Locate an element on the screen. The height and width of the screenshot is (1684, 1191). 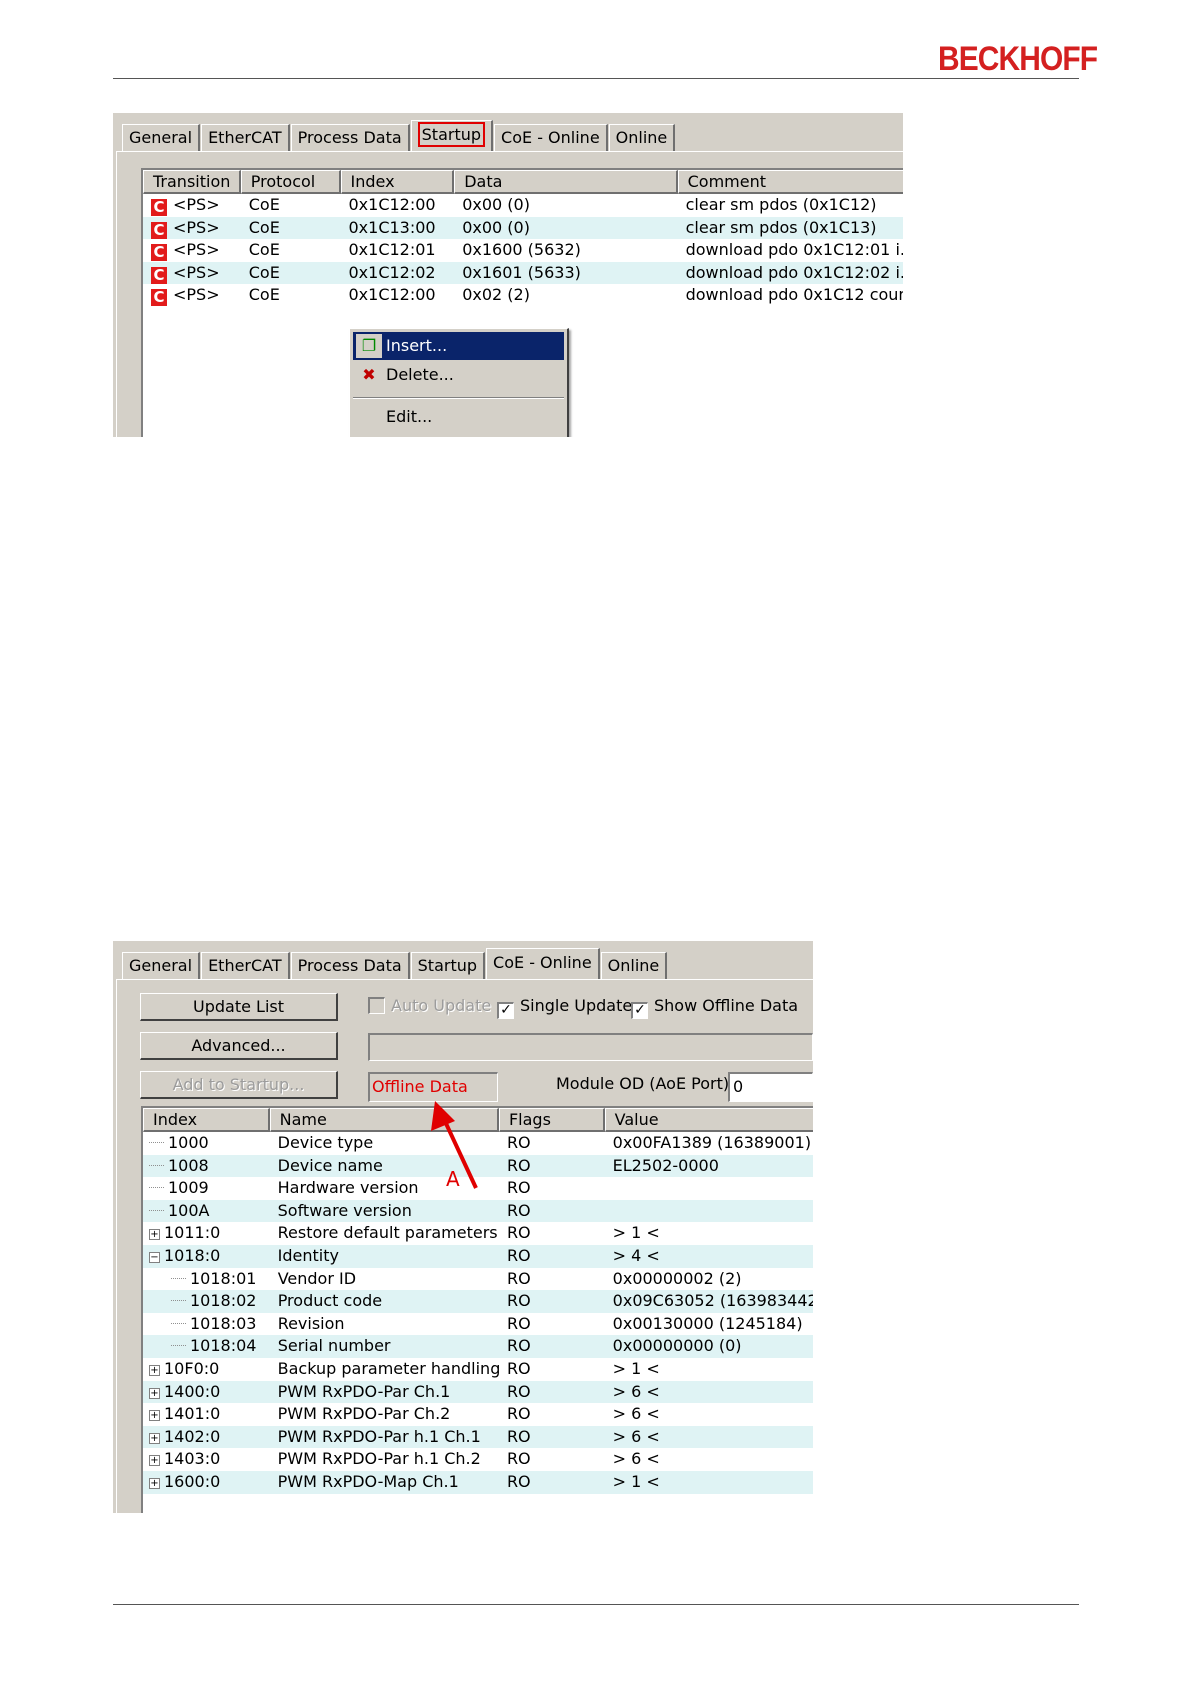
insert-icon: ❐ is located at coordinates (369, 346).